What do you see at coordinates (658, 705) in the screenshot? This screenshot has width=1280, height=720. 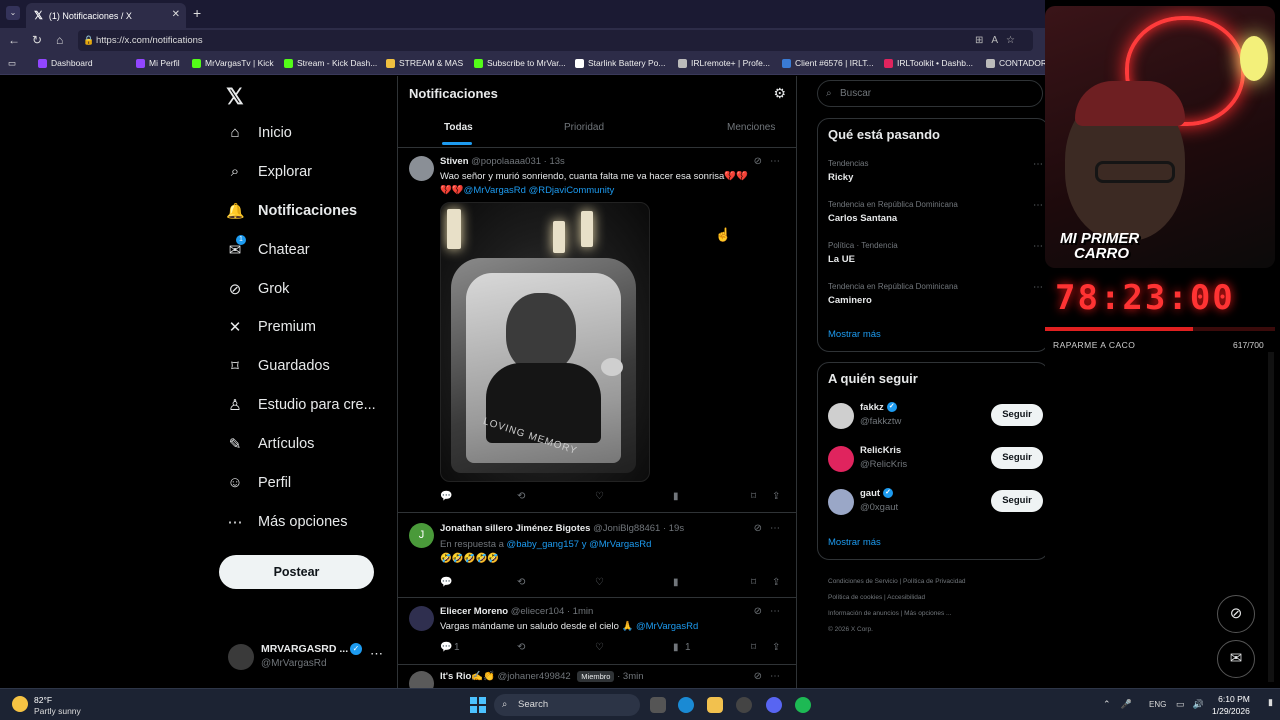 I see `task-view-icon` at bounding box center [658, 705].